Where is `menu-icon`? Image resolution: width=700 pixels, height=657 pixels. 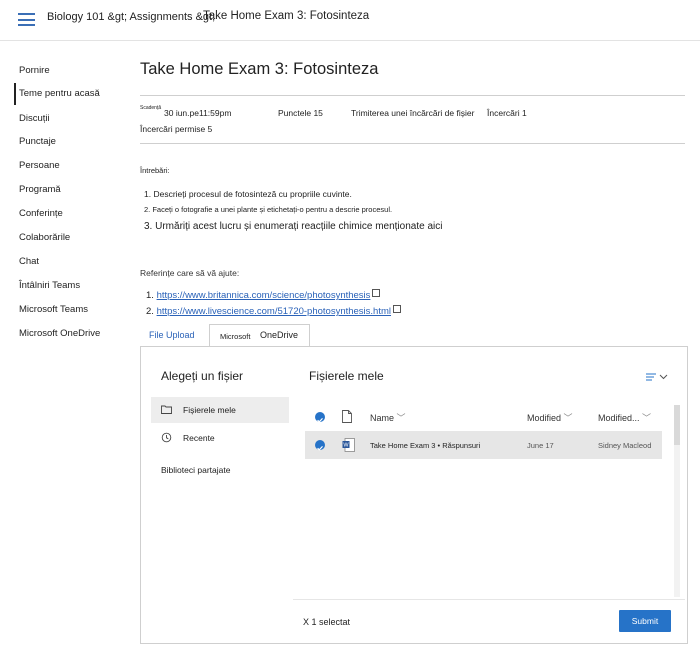 menu-icon is located at coordinates (26, 19).